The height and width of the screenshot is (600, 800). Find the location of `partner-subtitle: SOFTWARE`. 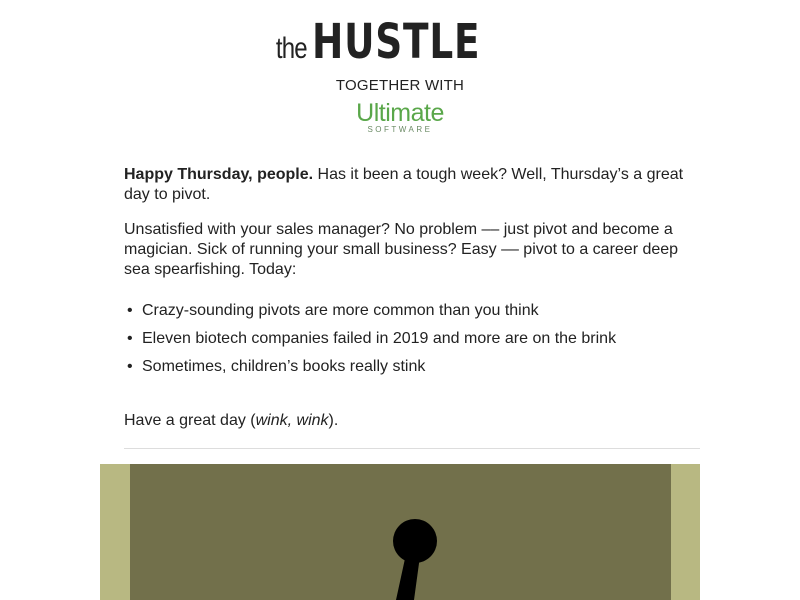

partner-subtitle: SOFTWARE is located at coordinates (400, 129).